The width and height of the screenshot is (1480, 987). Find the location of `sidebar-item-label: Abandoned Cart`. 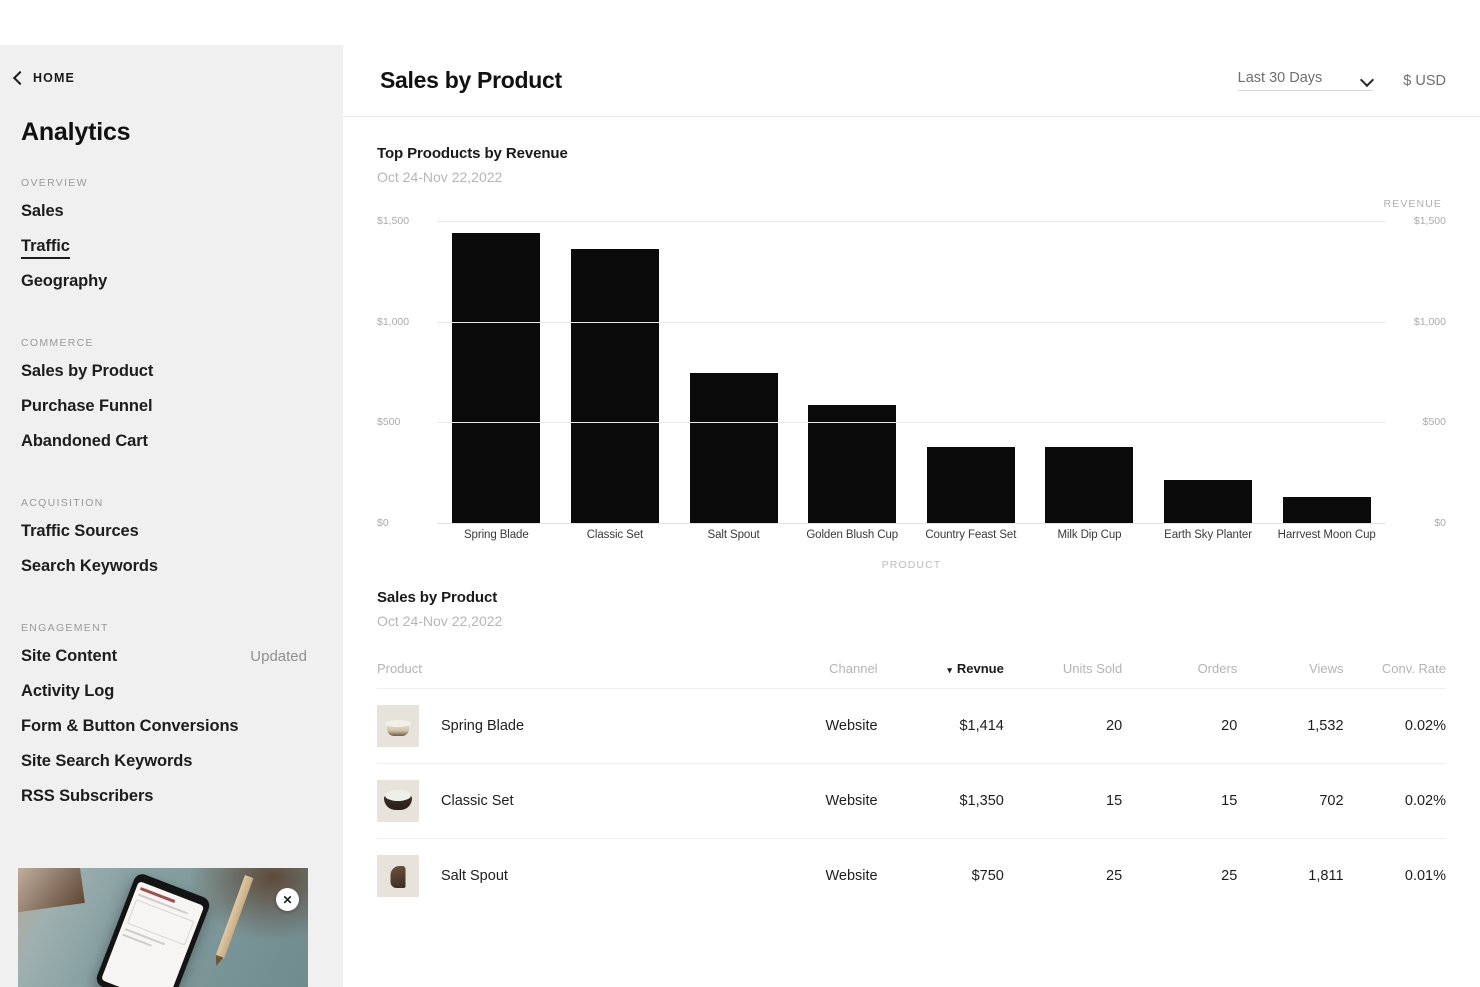

sidebar-item-label: Abandoned Cart is located at coordinates (84, 441).